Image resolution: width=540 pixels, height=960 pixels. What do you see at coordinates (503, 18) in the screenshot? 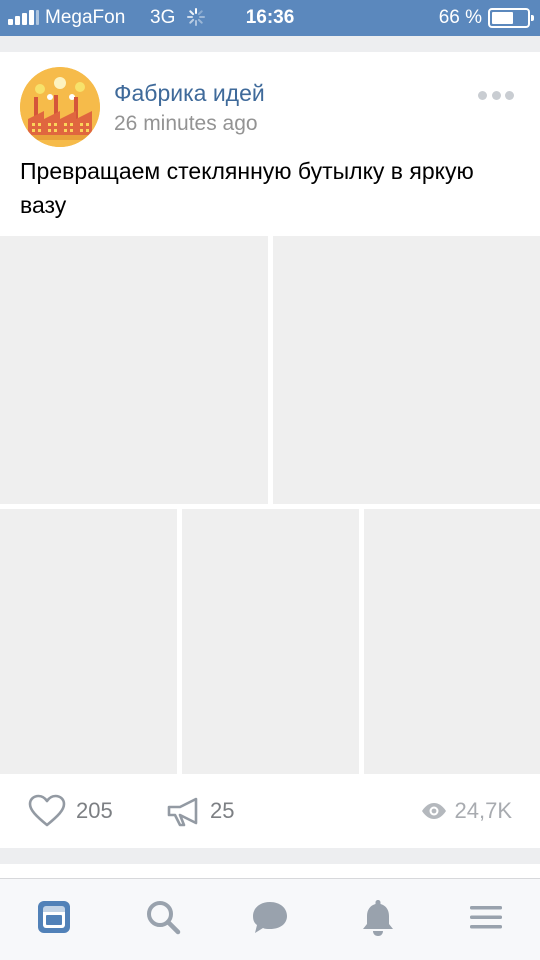
I see `battery-fill` at bounding box center [503, 18].